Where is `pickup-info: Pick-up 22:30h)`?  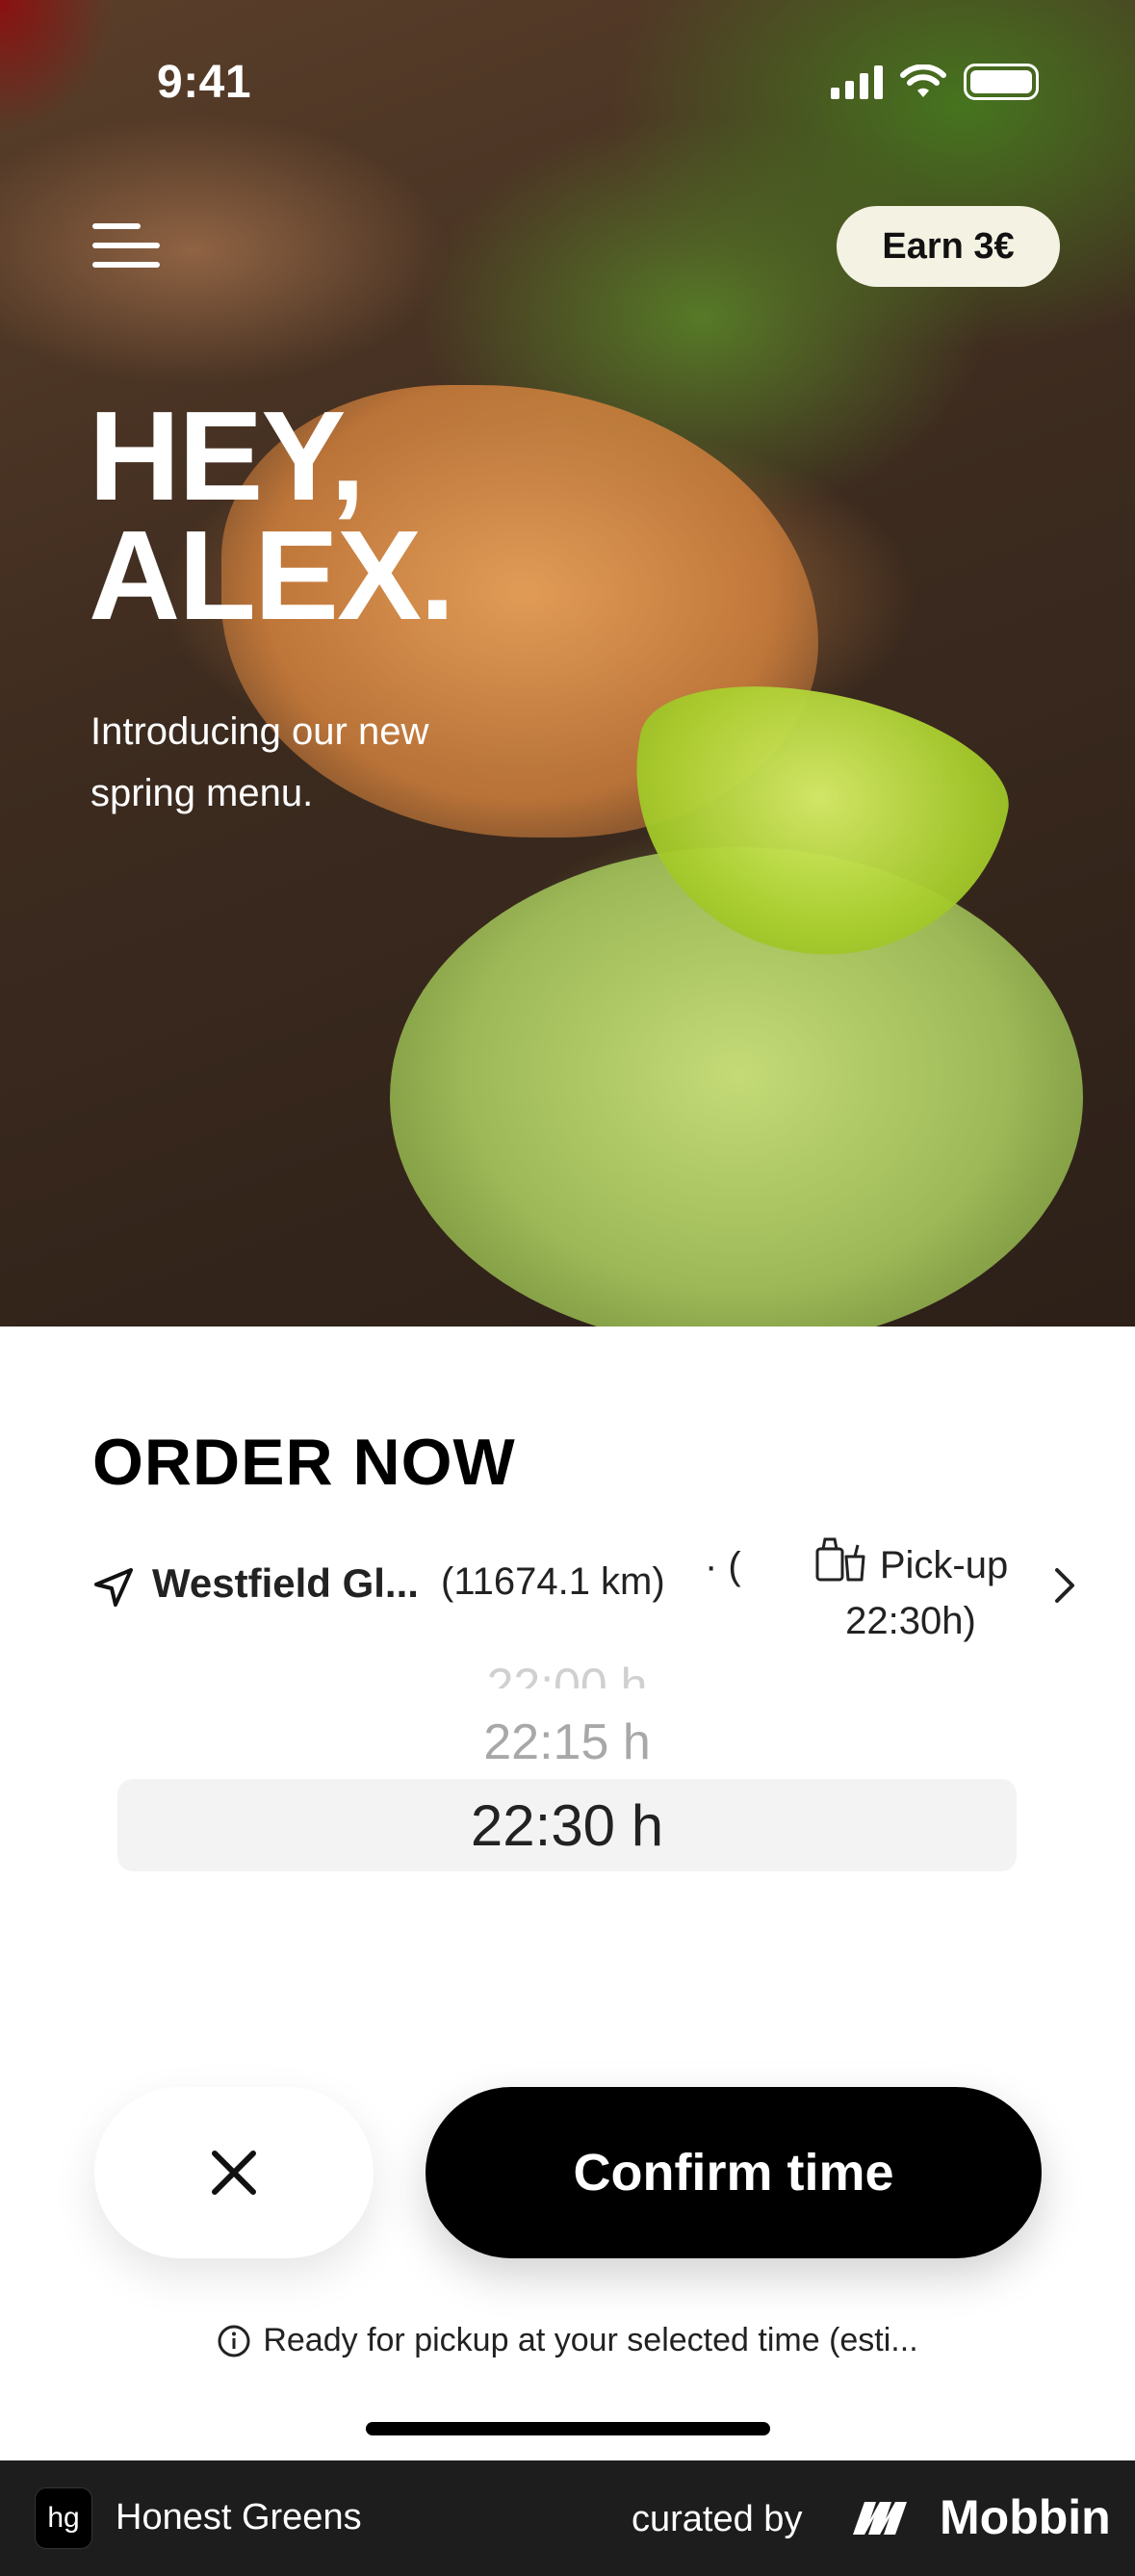
pickup-info: Pick-up 22:30h) is located at coordinates (911, 1592).